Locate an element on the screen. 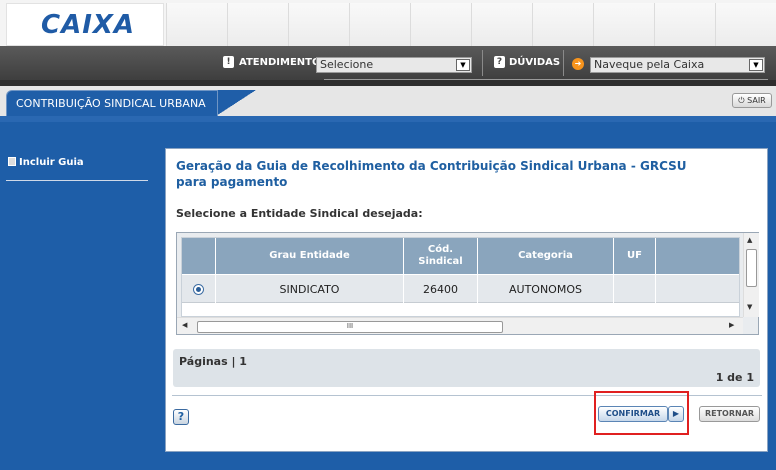 The image size is (776, 470). navegue-select: Naveque pela Caixa ▼ is located at coordinates (677, 65).